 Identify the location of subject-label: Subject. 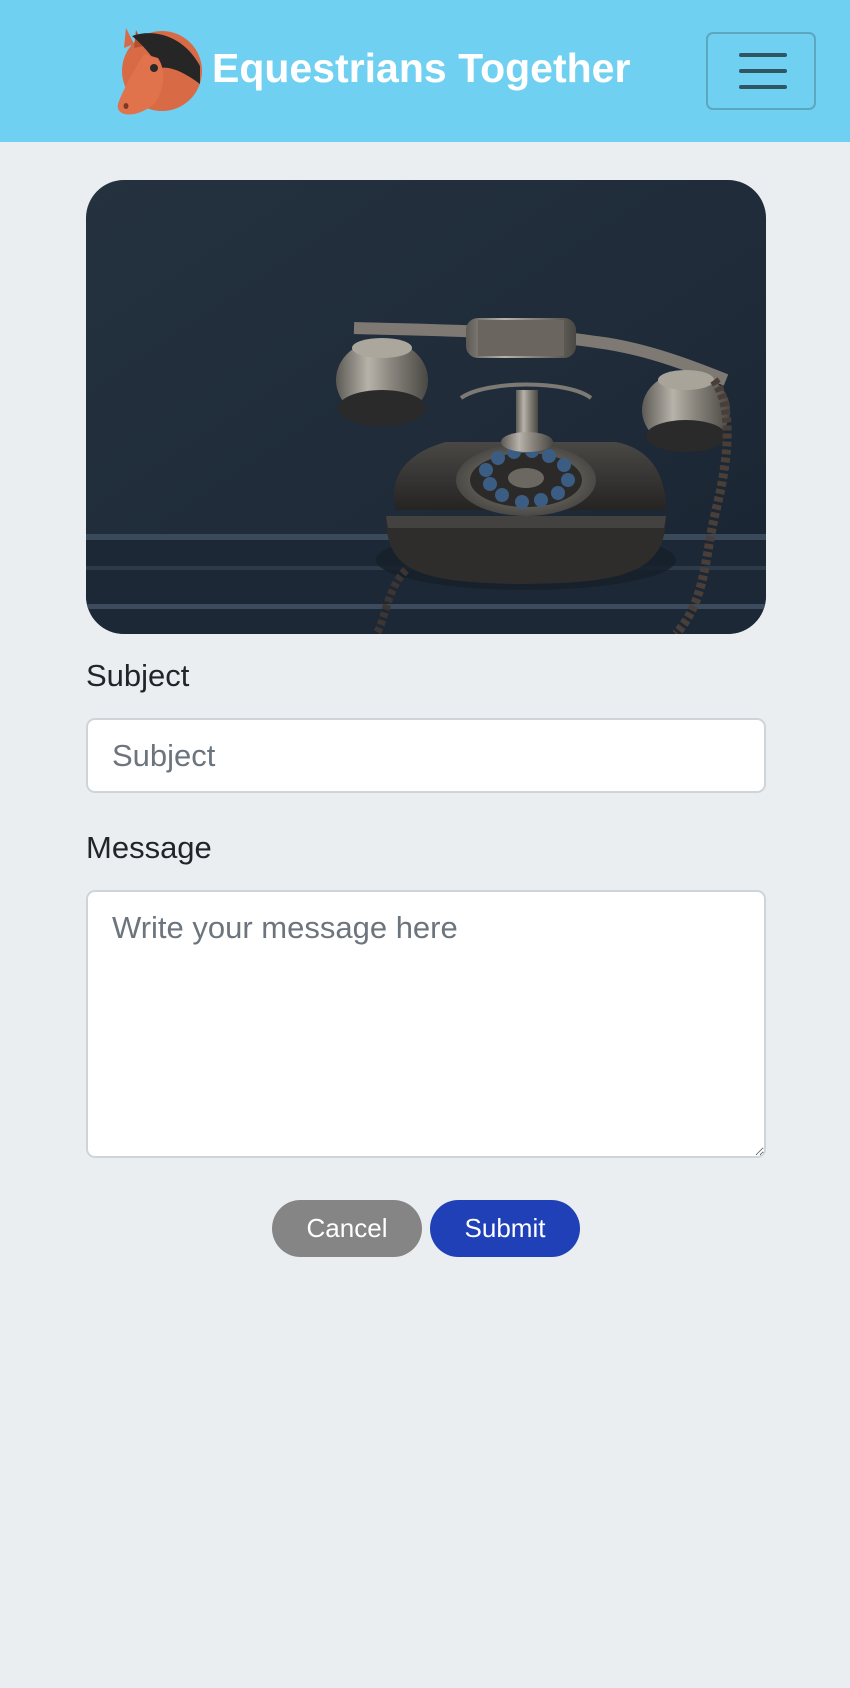
(138, 675).